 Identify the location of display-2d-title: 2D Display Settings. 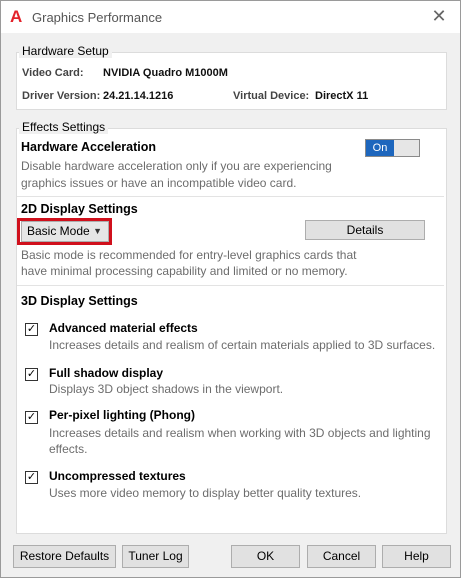
(79, 209).